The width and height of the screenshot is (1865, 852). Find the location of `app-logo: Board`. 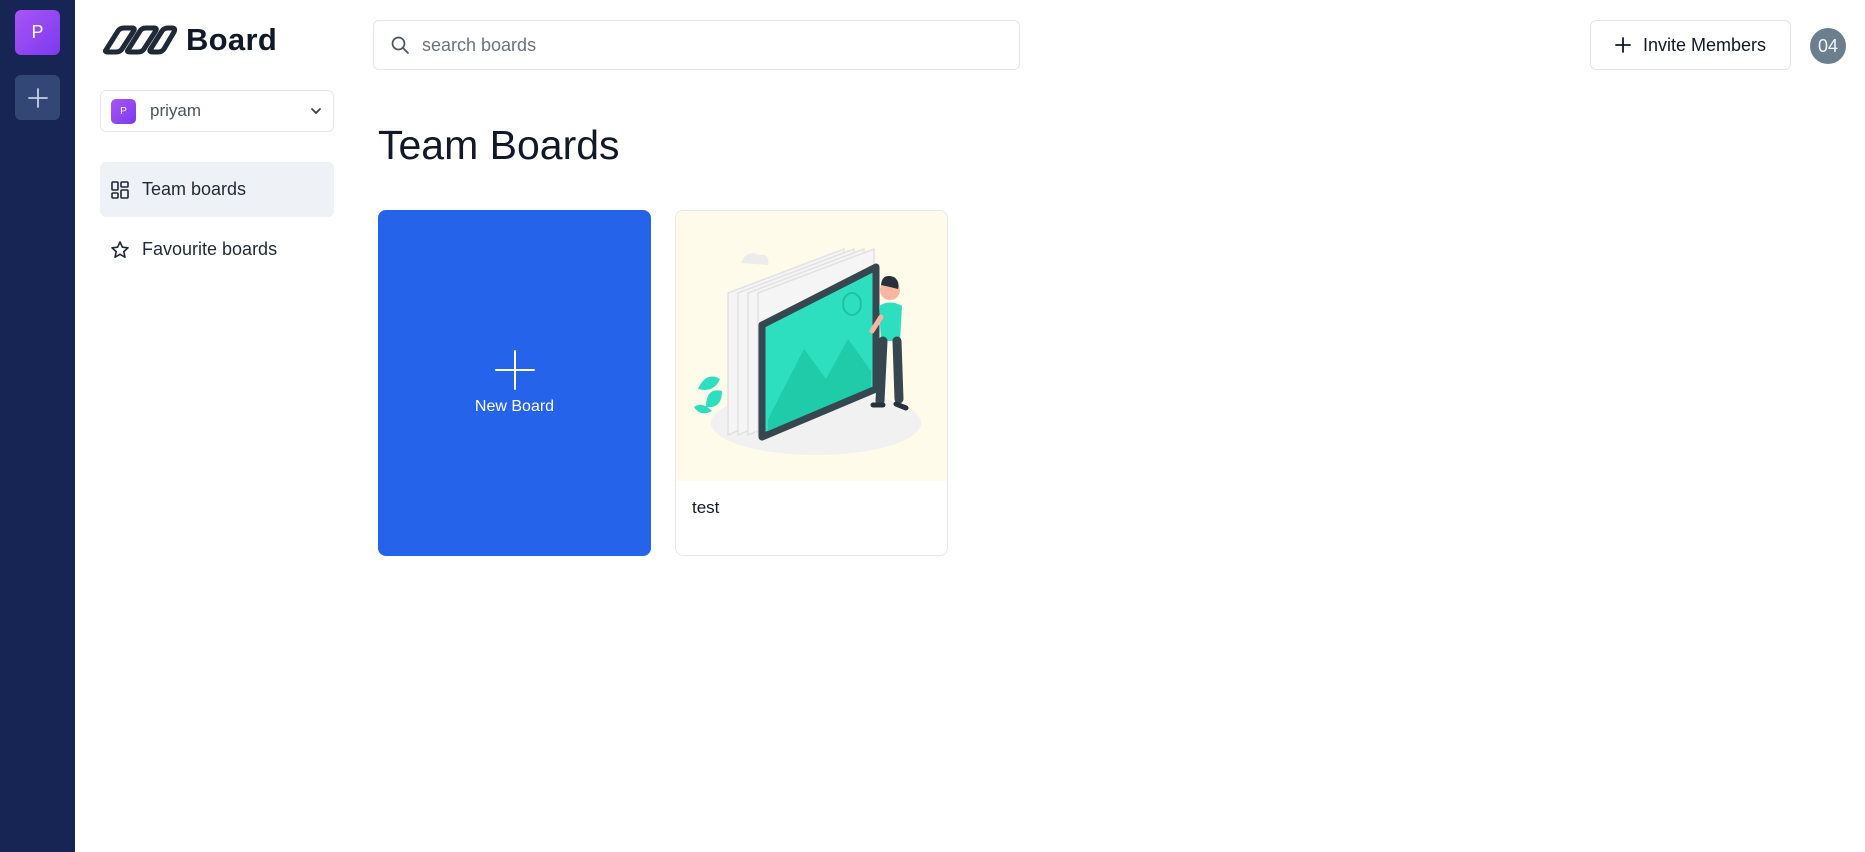

app-logo: Board is located at coordinates (188, 40).